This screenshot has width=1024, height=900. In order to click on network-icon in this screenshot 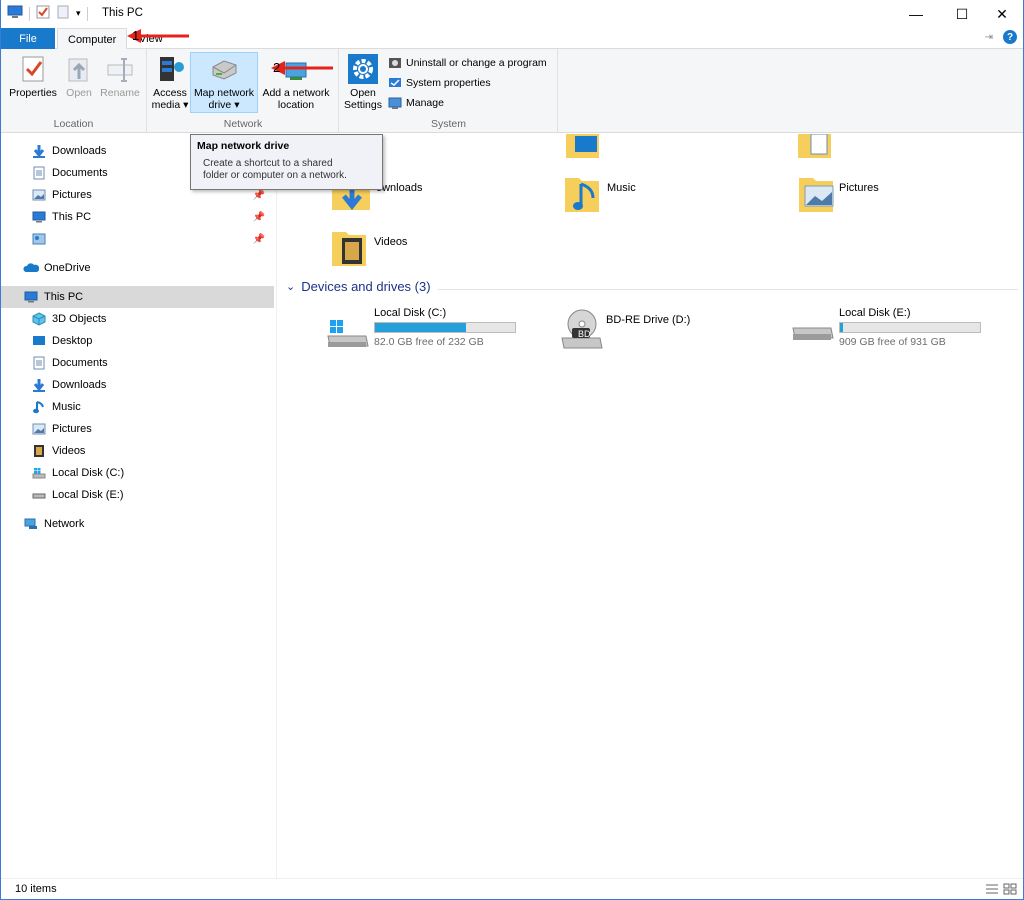, I will do `click(31, 524)`.